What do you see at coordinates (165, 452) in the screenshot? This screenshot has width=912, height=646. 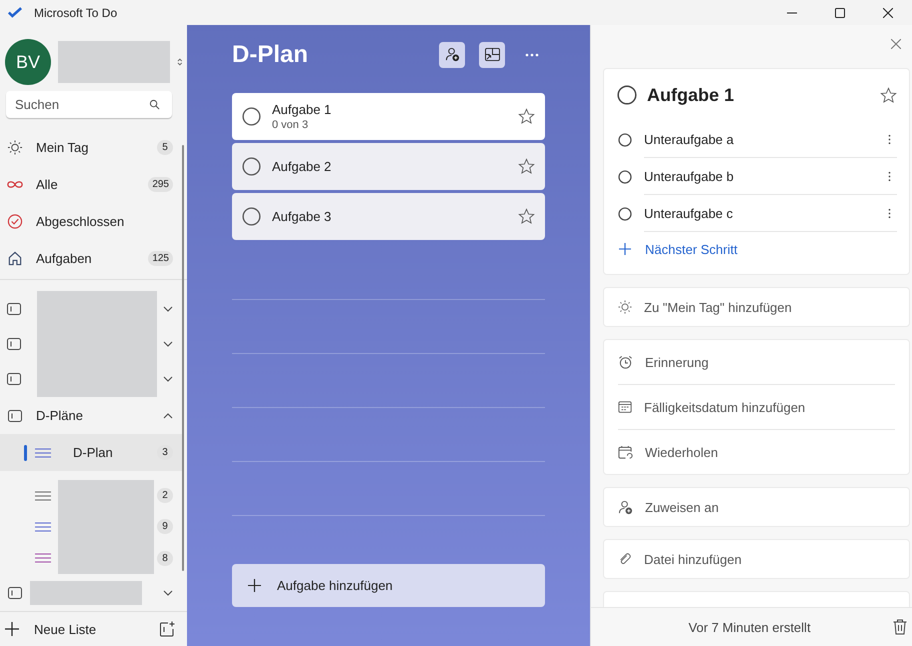 I see `count-badge: 3` at bounding box center [165, 452].